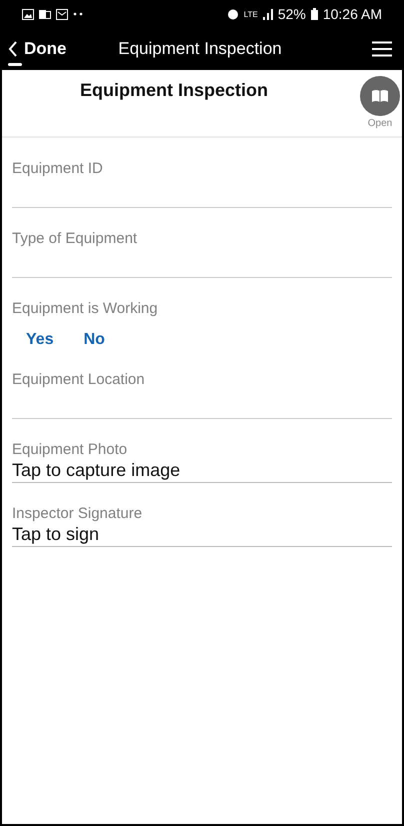  What do you see at coordinates (314, 14) in the screenshot?
I see `battery-icon` at bounding box center [314, 14].